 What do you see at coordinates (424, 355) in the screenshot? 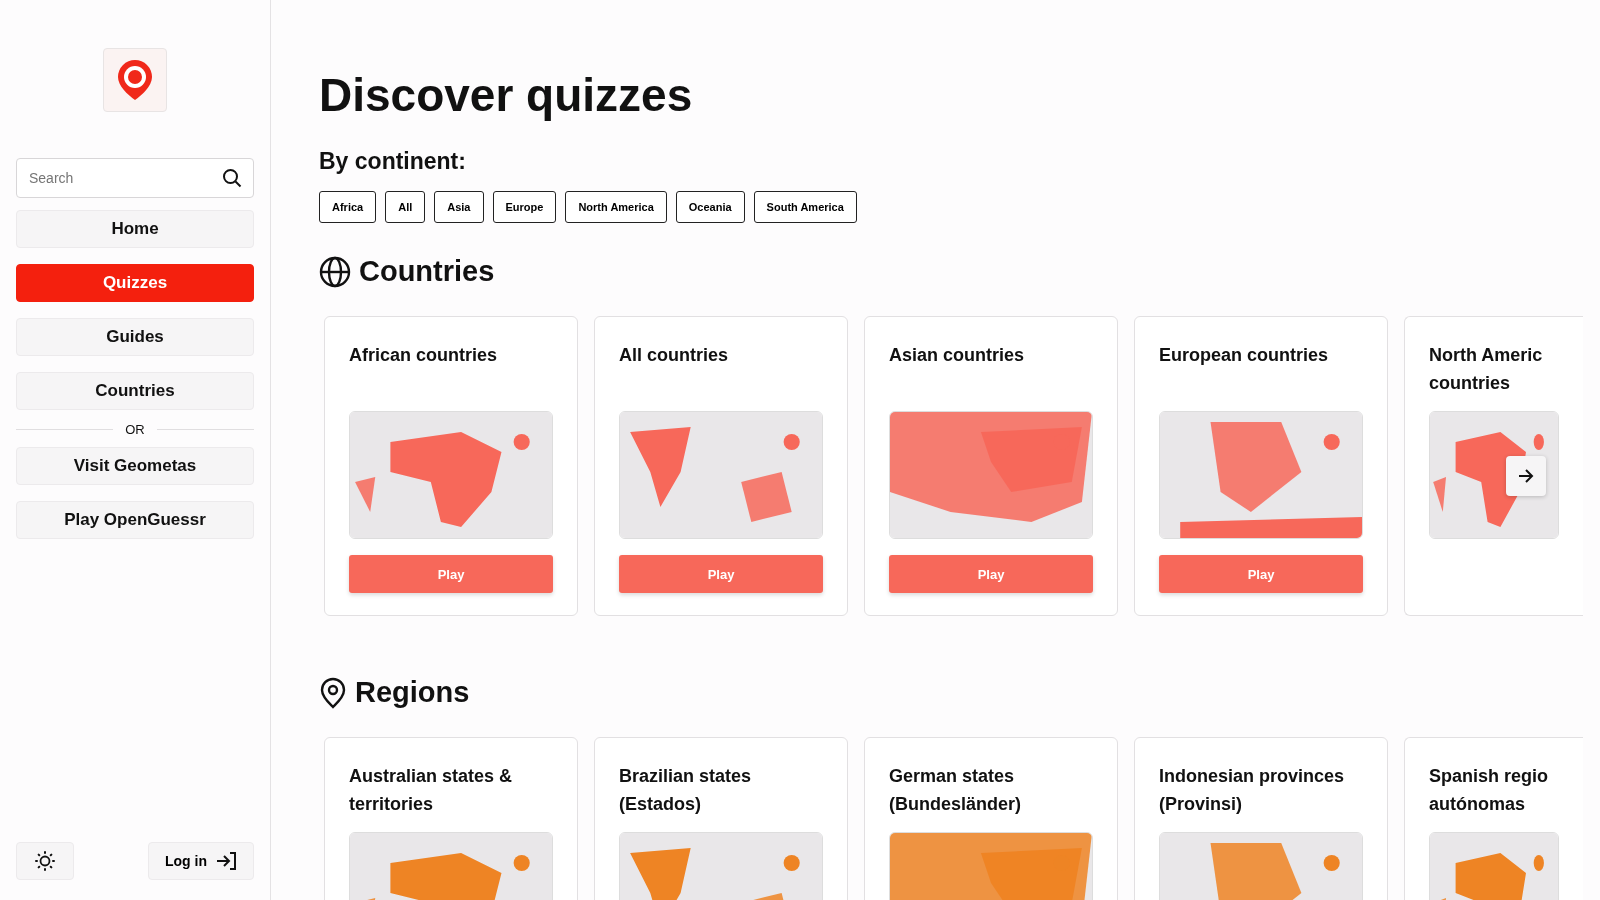
I see `card-title: African countries` at bounding box center [424, 355].